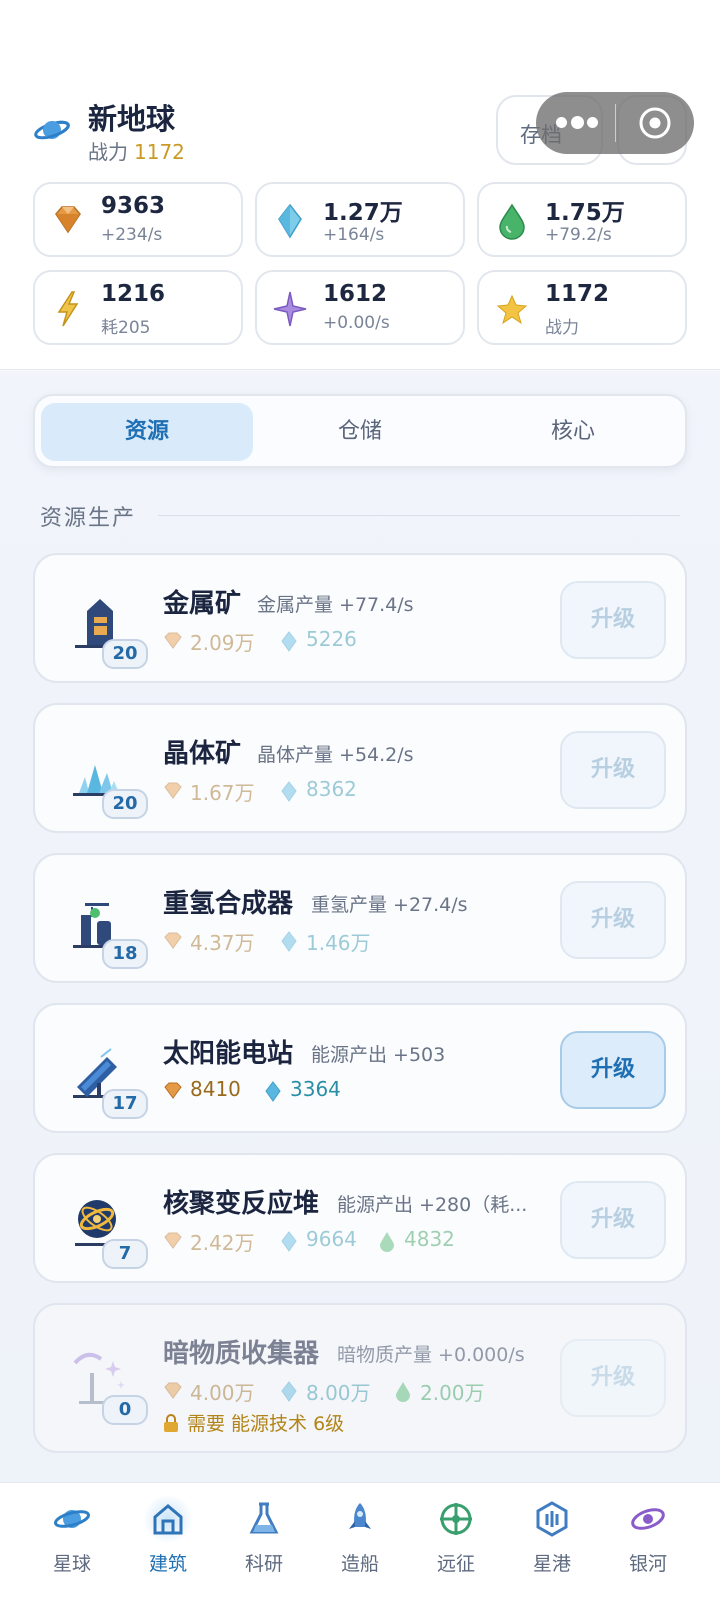 The height and width of the screenshot is (1610, 720). I want to click on cost-value: 2.09万, so click(222, 643).